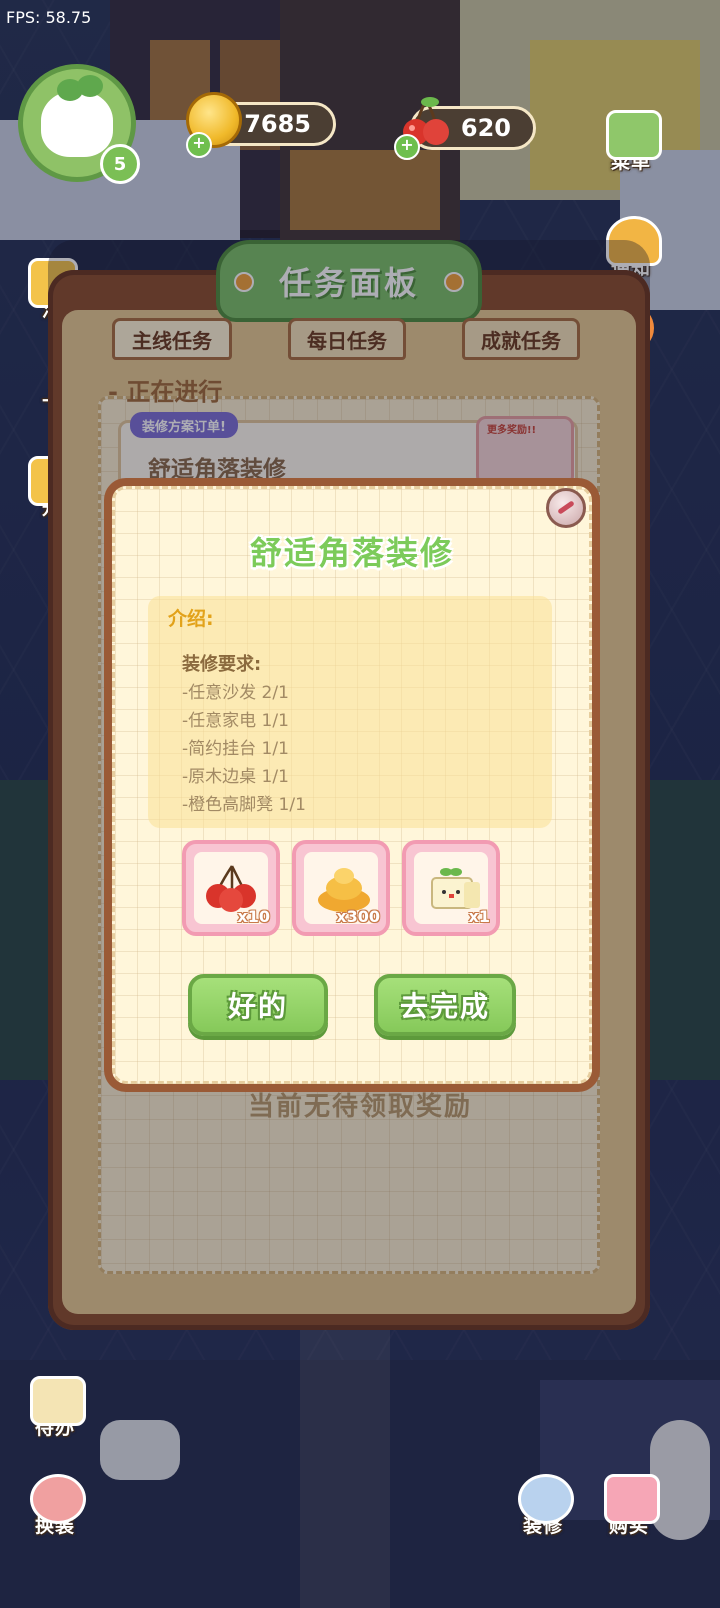  I want to click on requirement-item: -橙色高脚凳 1/1, so click(244, 805).